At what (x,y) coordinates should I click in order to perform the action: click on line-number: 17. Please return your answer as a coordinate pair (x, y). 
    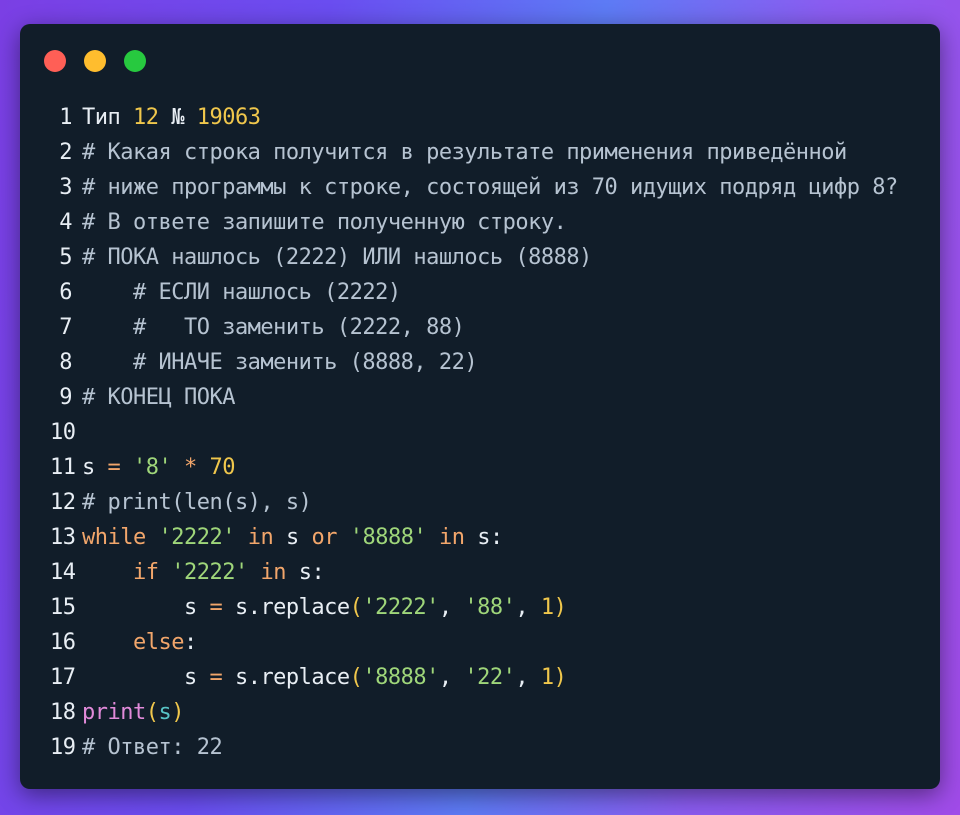
    Looking at the image, I should click on (63, 677).